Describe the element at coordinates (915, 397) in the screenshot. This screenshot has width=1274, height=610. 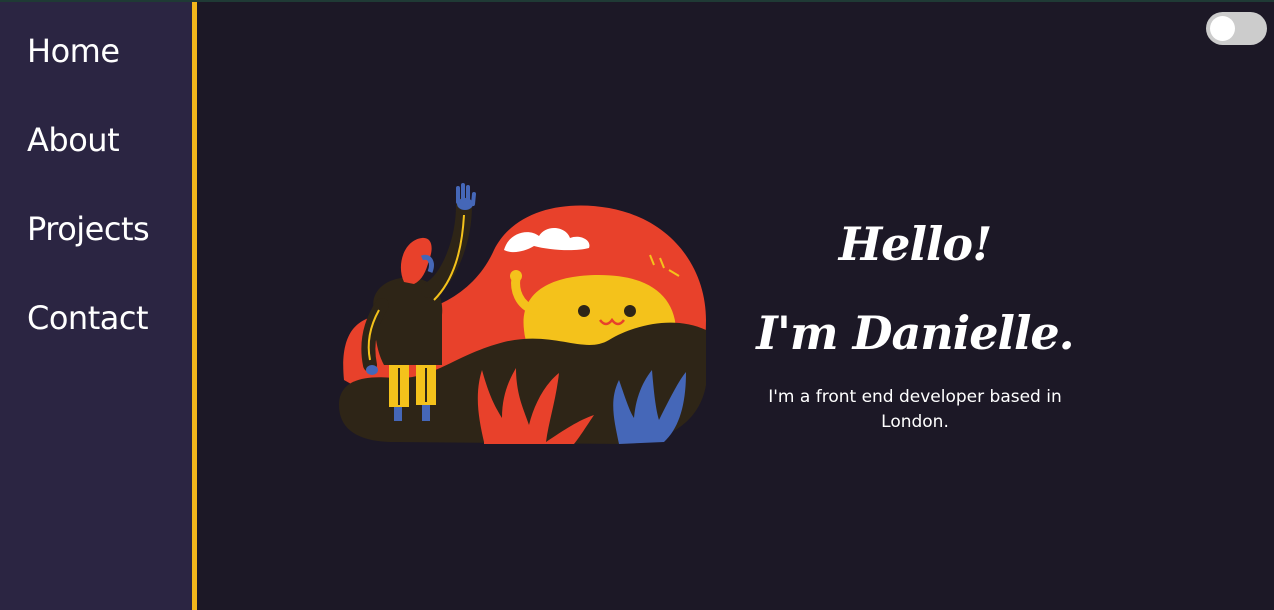
I see `tagline-line-1: I'm a front end developer based in` at that location.